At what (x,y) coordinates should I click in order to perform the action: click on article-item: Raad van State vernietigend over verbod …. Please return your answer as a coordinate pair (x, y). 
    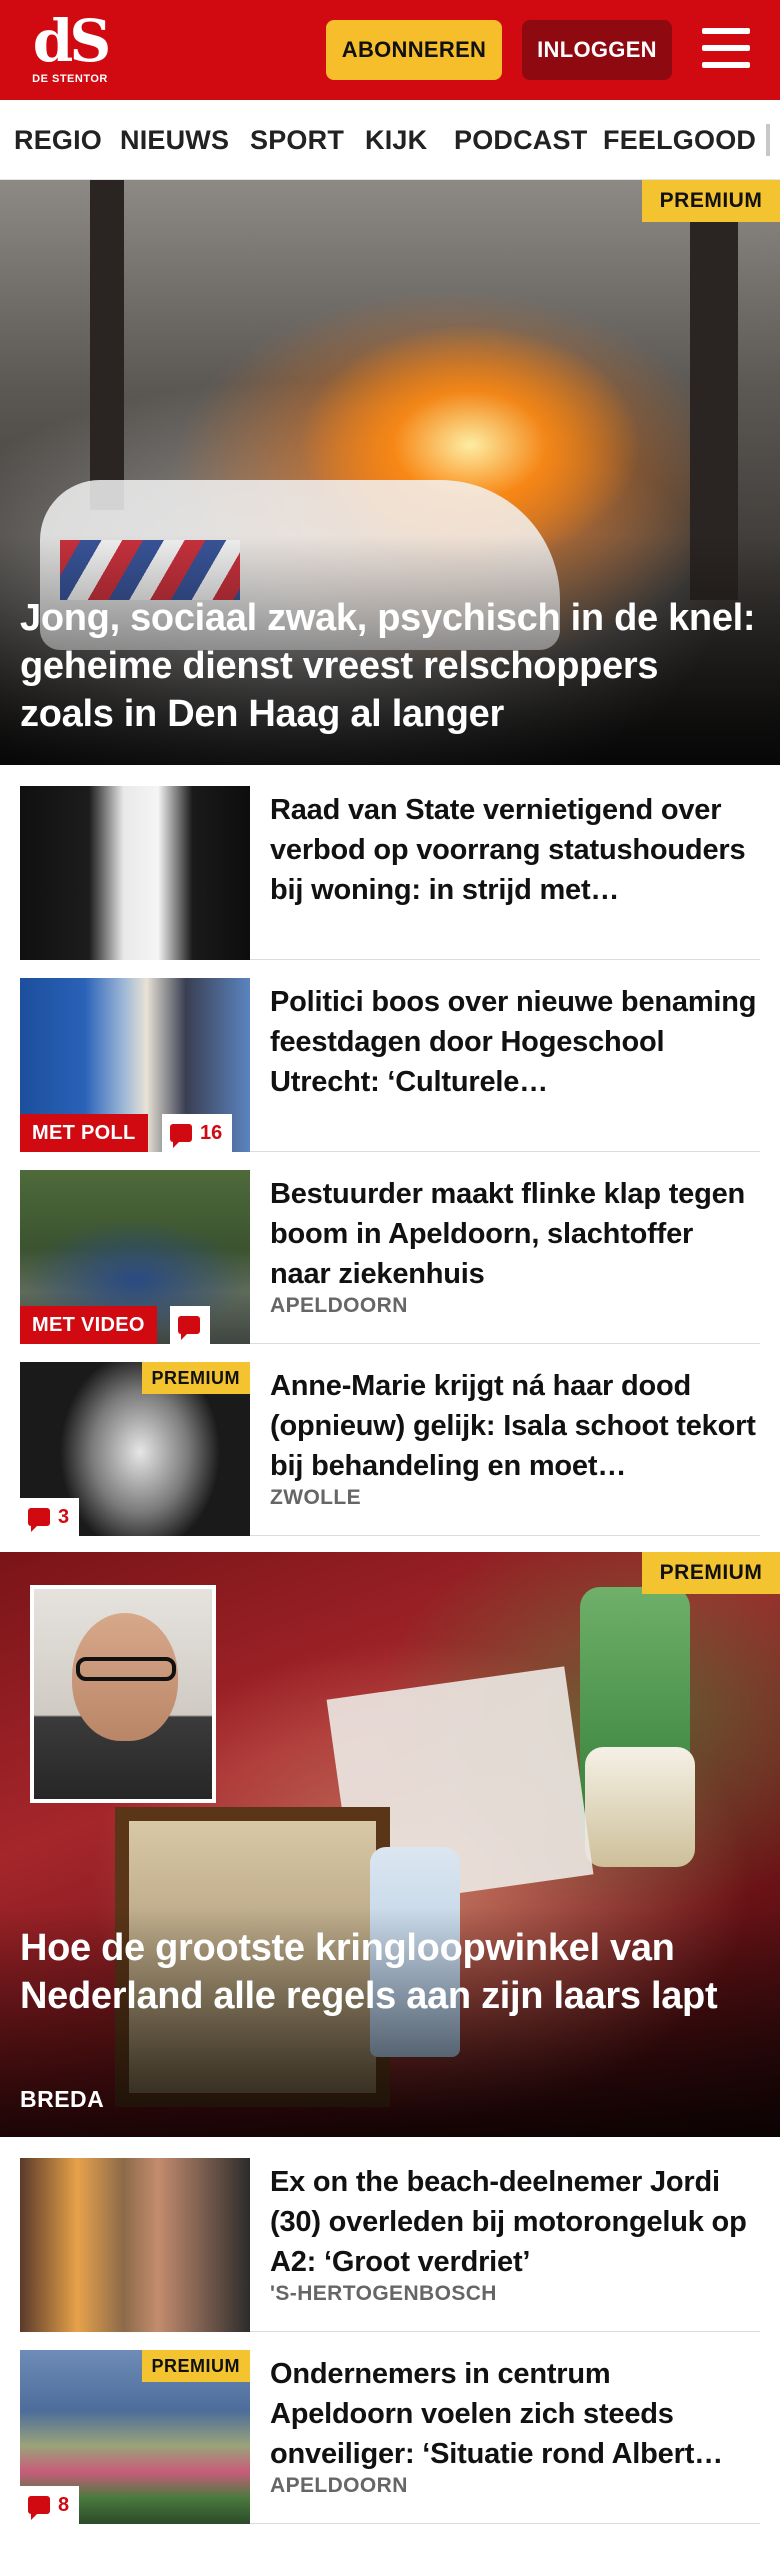
    Looking at the image, I should click on (390, 873).